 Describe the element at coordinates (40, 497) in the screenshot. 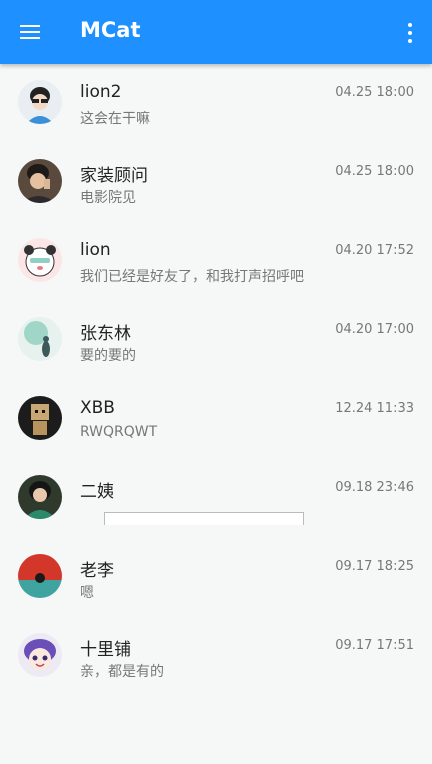

I see `avatar-woman-photo` at that location.